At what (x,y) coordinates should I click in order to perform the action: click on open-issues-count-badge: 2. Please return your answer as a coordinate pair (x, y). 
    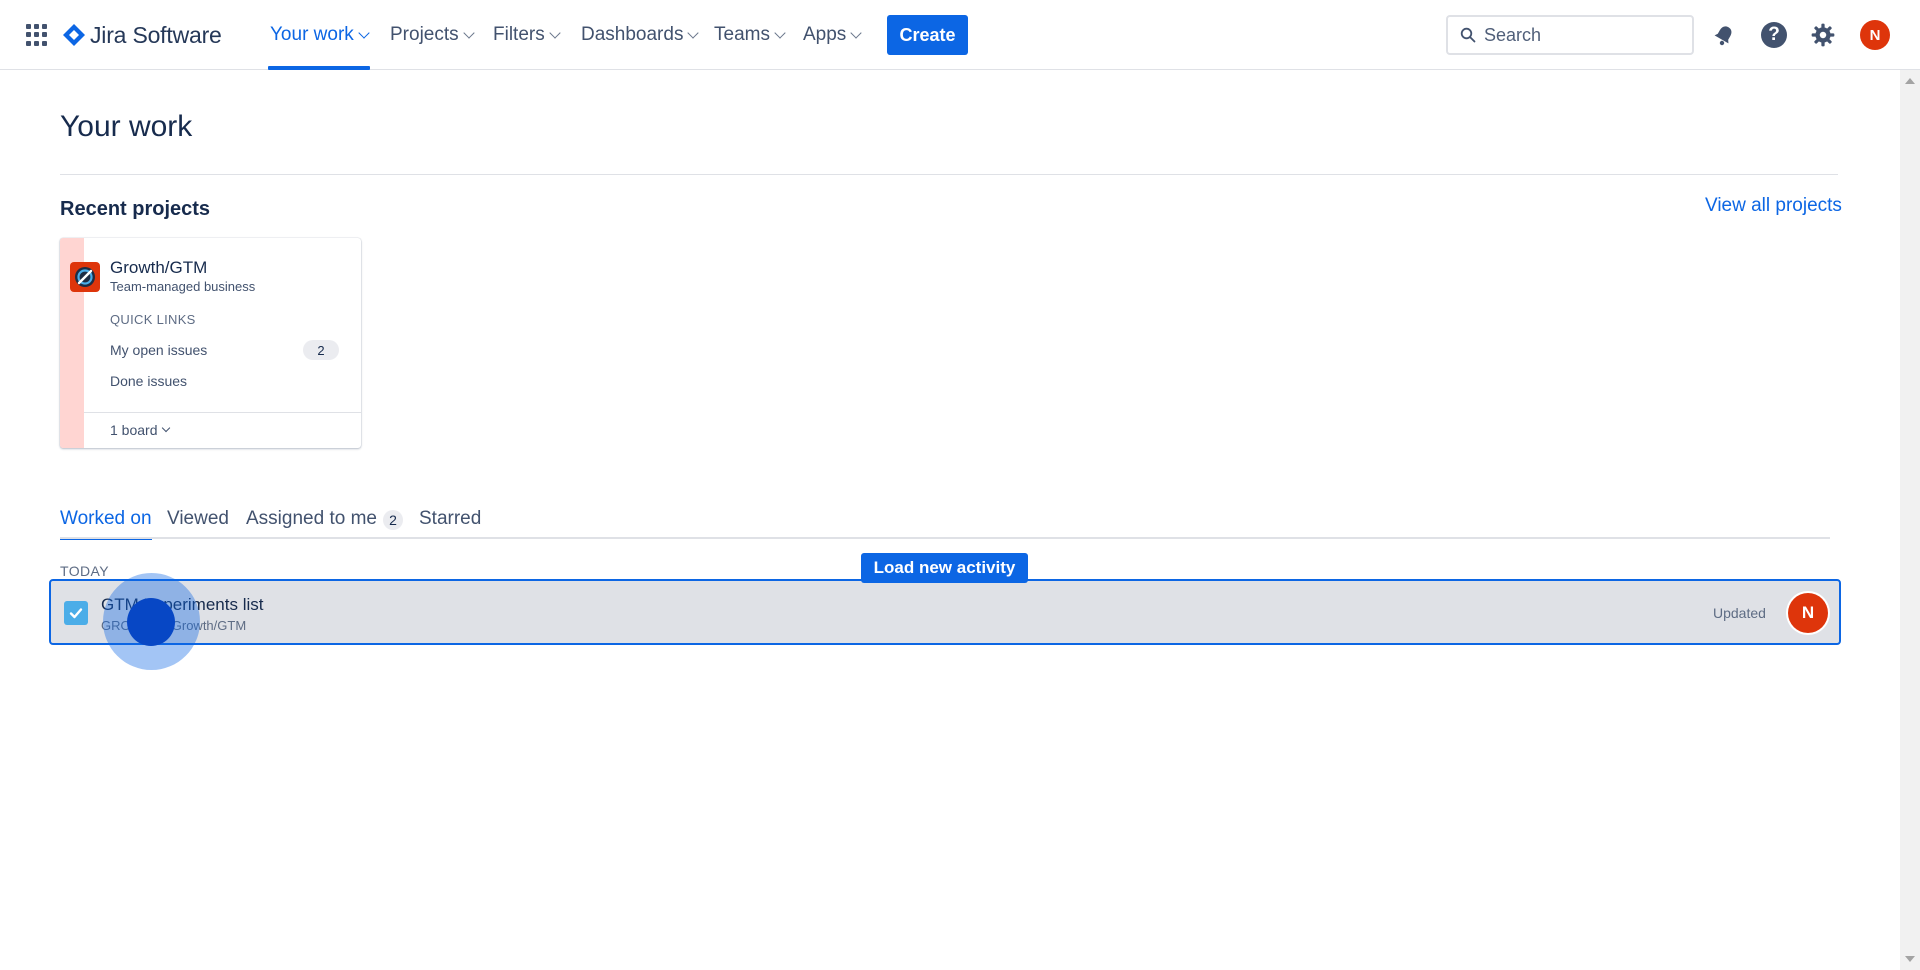
    Looking at the image, I should click on (321, 350).